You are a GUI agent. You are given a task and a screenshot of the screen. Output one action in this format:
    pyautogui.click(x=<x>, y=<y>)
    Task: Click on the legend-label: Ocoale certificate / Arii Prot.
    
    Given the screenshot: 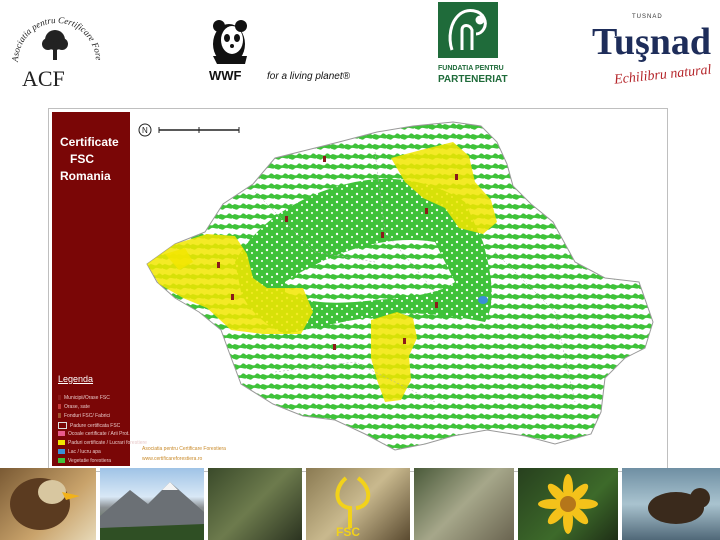 What is the action you would take?
    pyautogui.click(x=99, y=434)
    